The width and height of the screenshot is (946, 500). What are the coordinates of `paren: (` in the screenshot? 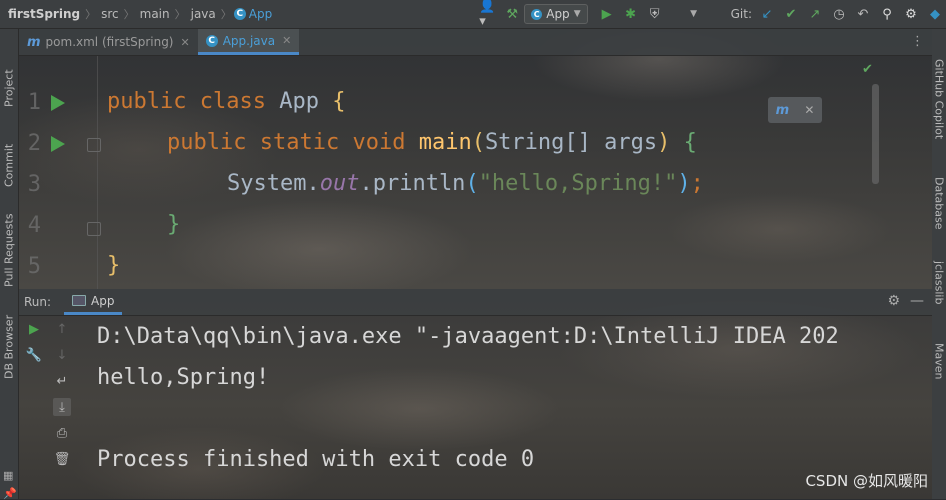 It's located at (478, 142).